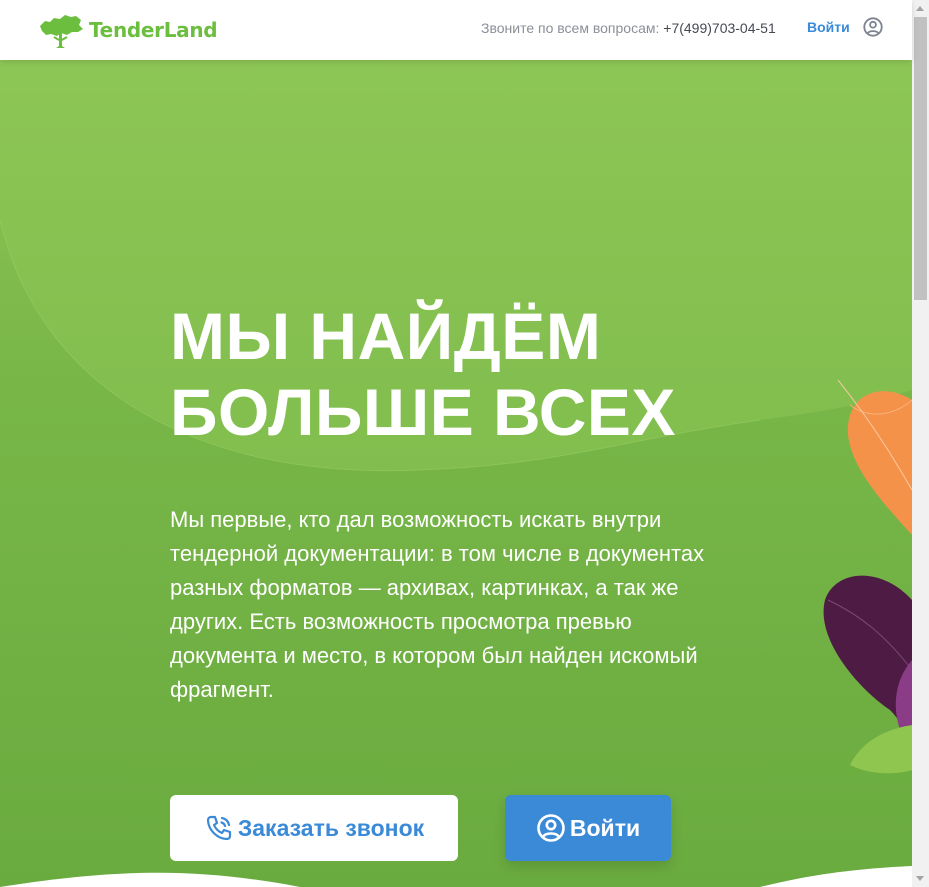 This screenshot has width=929, height=887. What do you see at coordinates (920, 158) in the screenshot?
I see `scrollbar-thumb` at bounding box center [920, 158].